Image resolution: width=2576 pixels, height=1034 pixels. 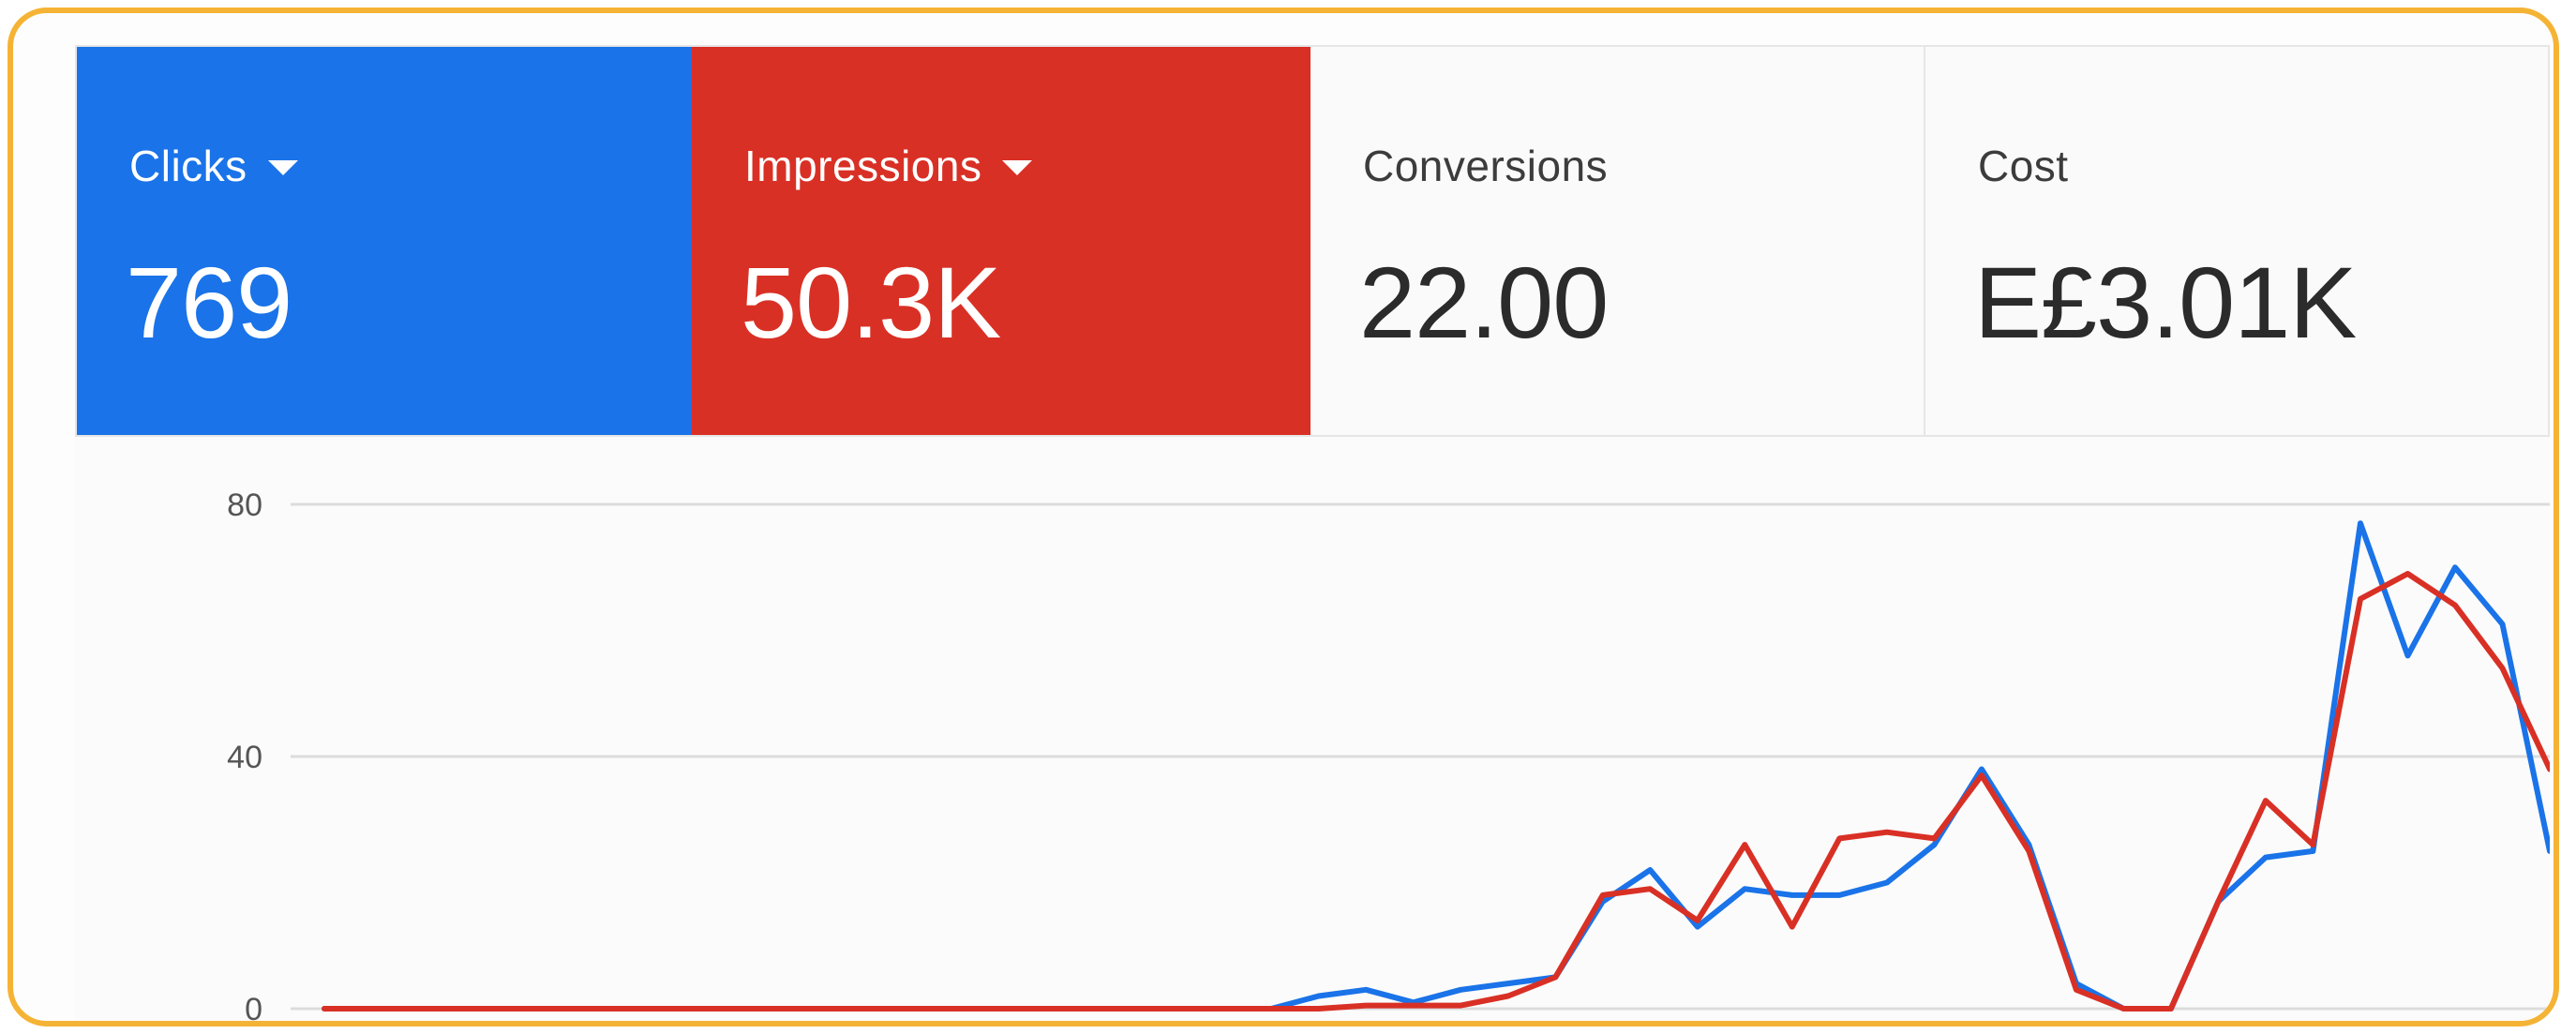 I want to click on cost-label: Cost, so click(x=2023, y=166).